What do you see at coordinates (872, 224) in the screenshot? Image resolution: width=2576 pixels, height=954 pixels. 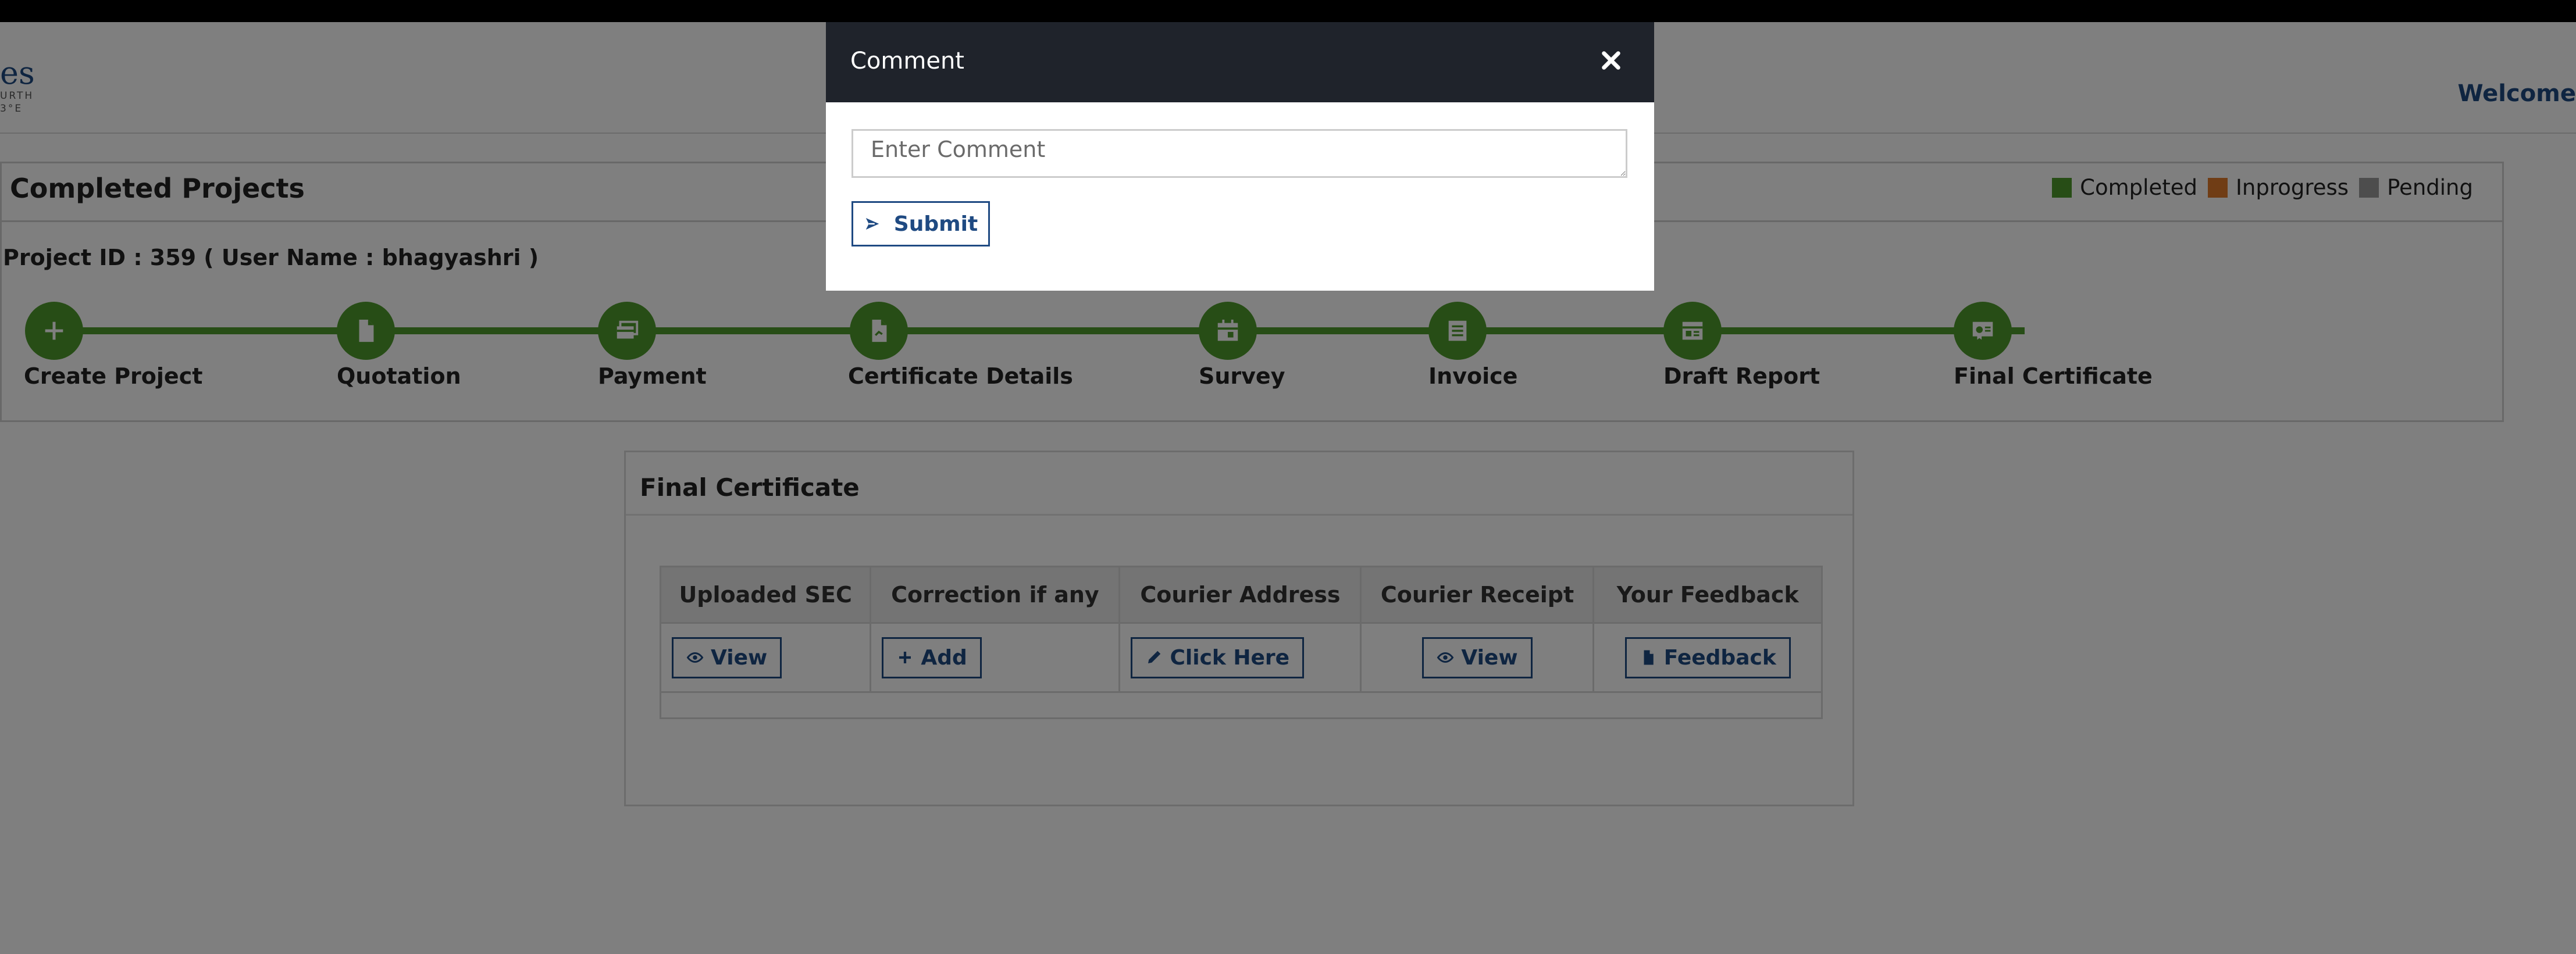 I see `send-icon` at bounding box center [872, 224].